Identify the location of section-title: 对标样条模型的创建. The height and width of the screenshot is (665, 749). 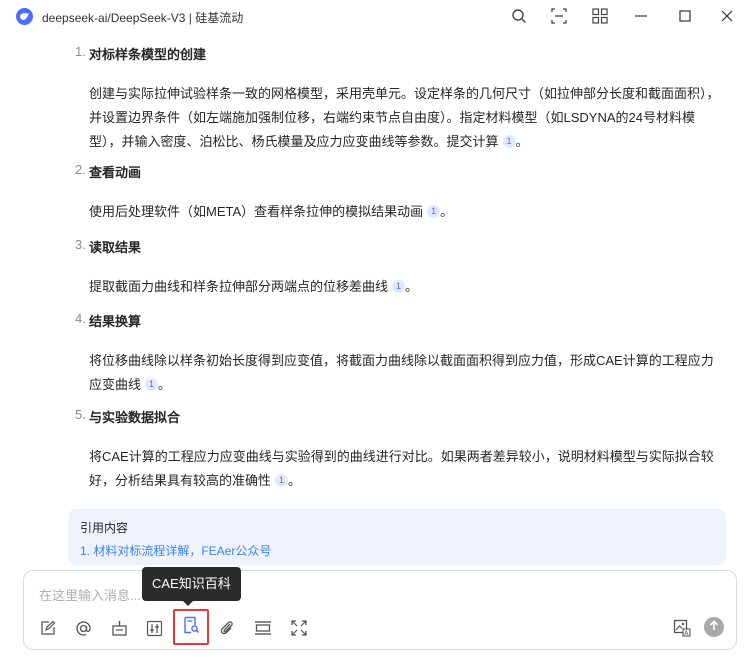
(148, 54).